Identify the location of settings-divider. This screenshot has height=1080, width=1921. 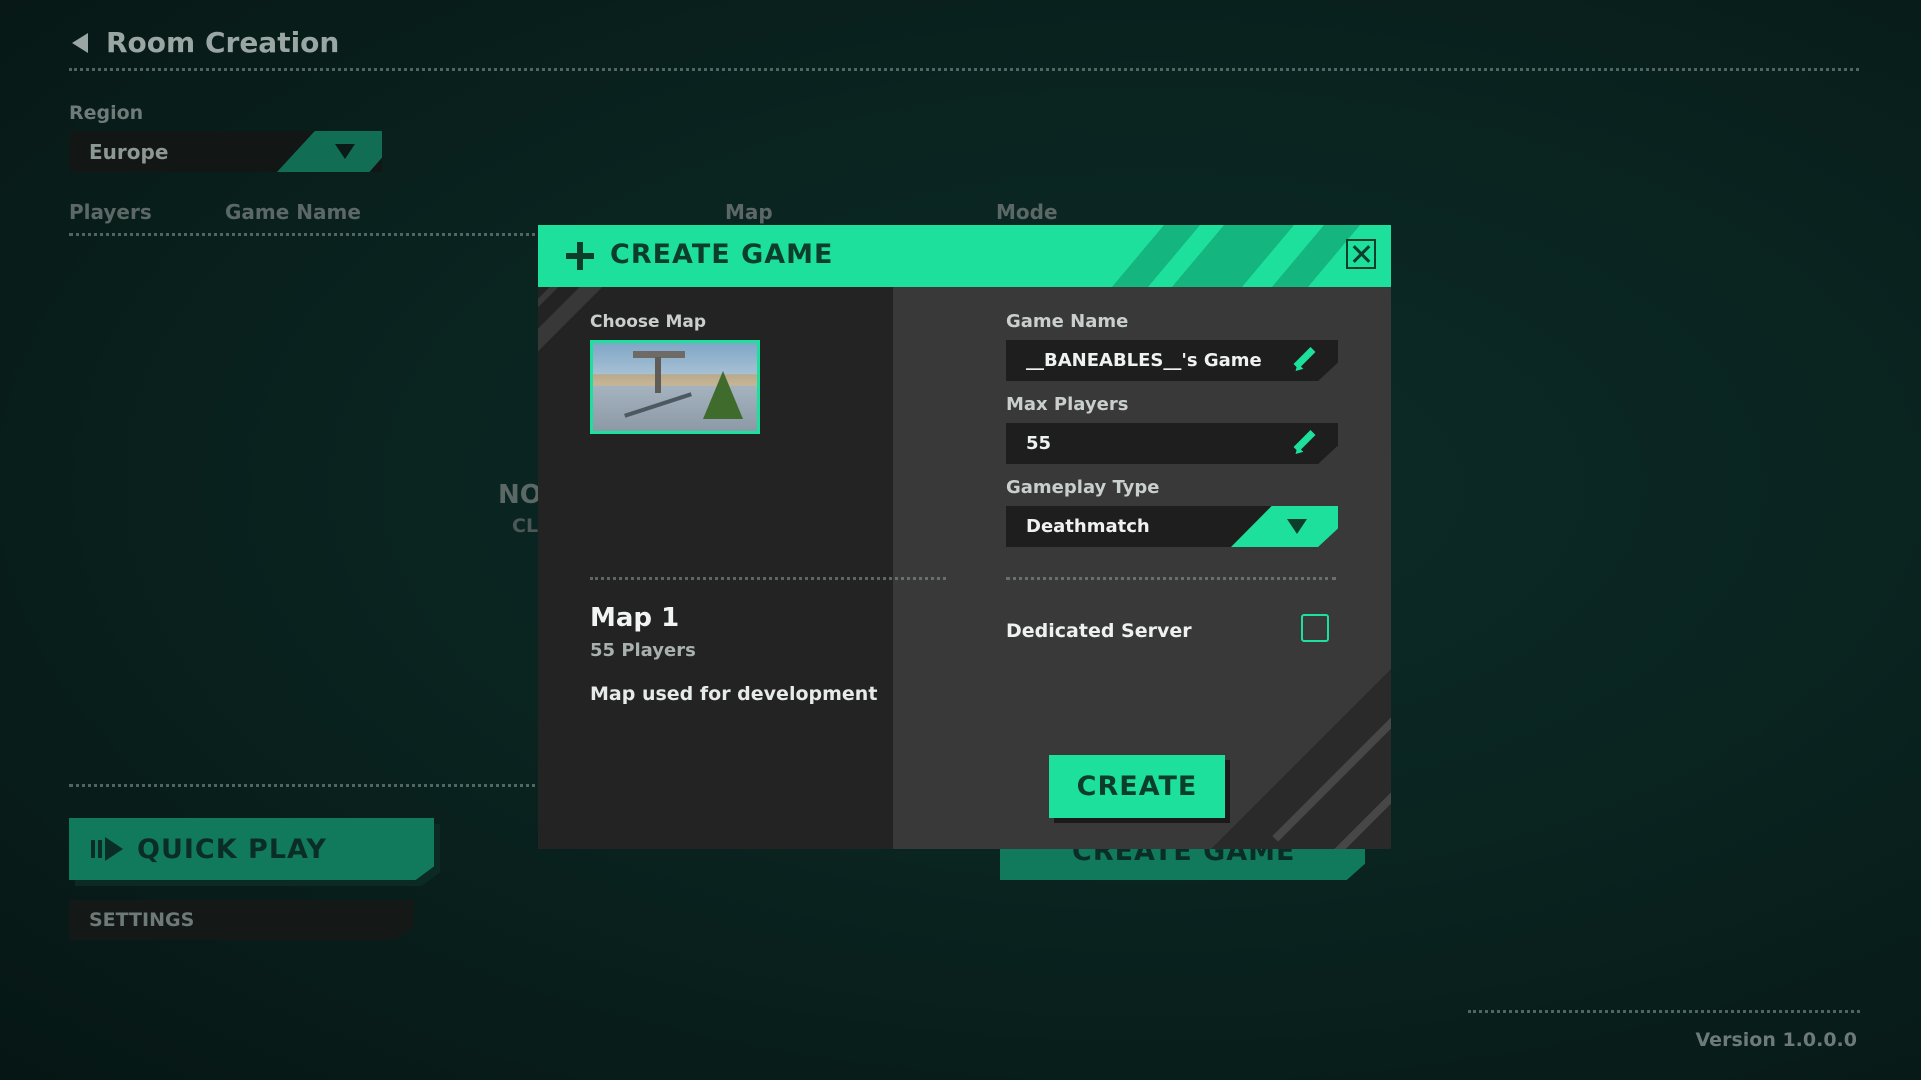
(1171, 578).